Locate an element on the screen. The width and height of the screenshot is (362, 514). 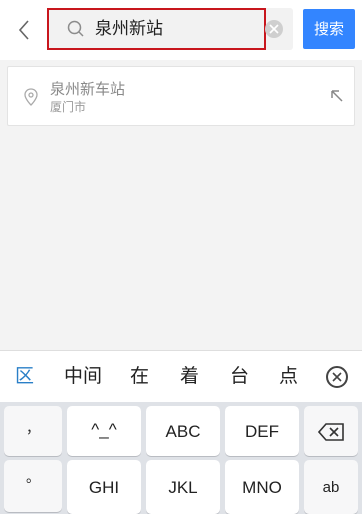
candidate-item: 点 is located at coordinates (288, 376).